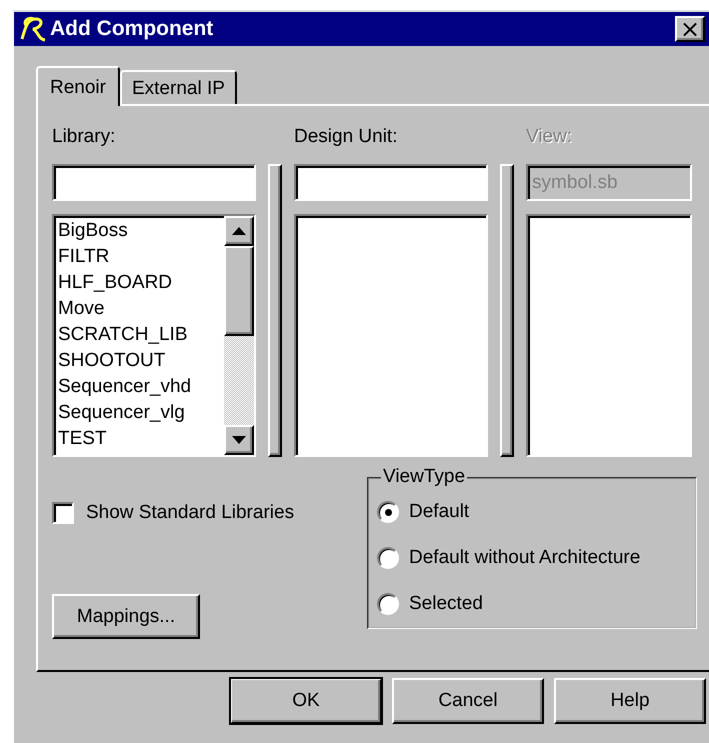 The width and height of the screenshot is (709, 743). I want to click on app-logo-icon, so click(33, 29).